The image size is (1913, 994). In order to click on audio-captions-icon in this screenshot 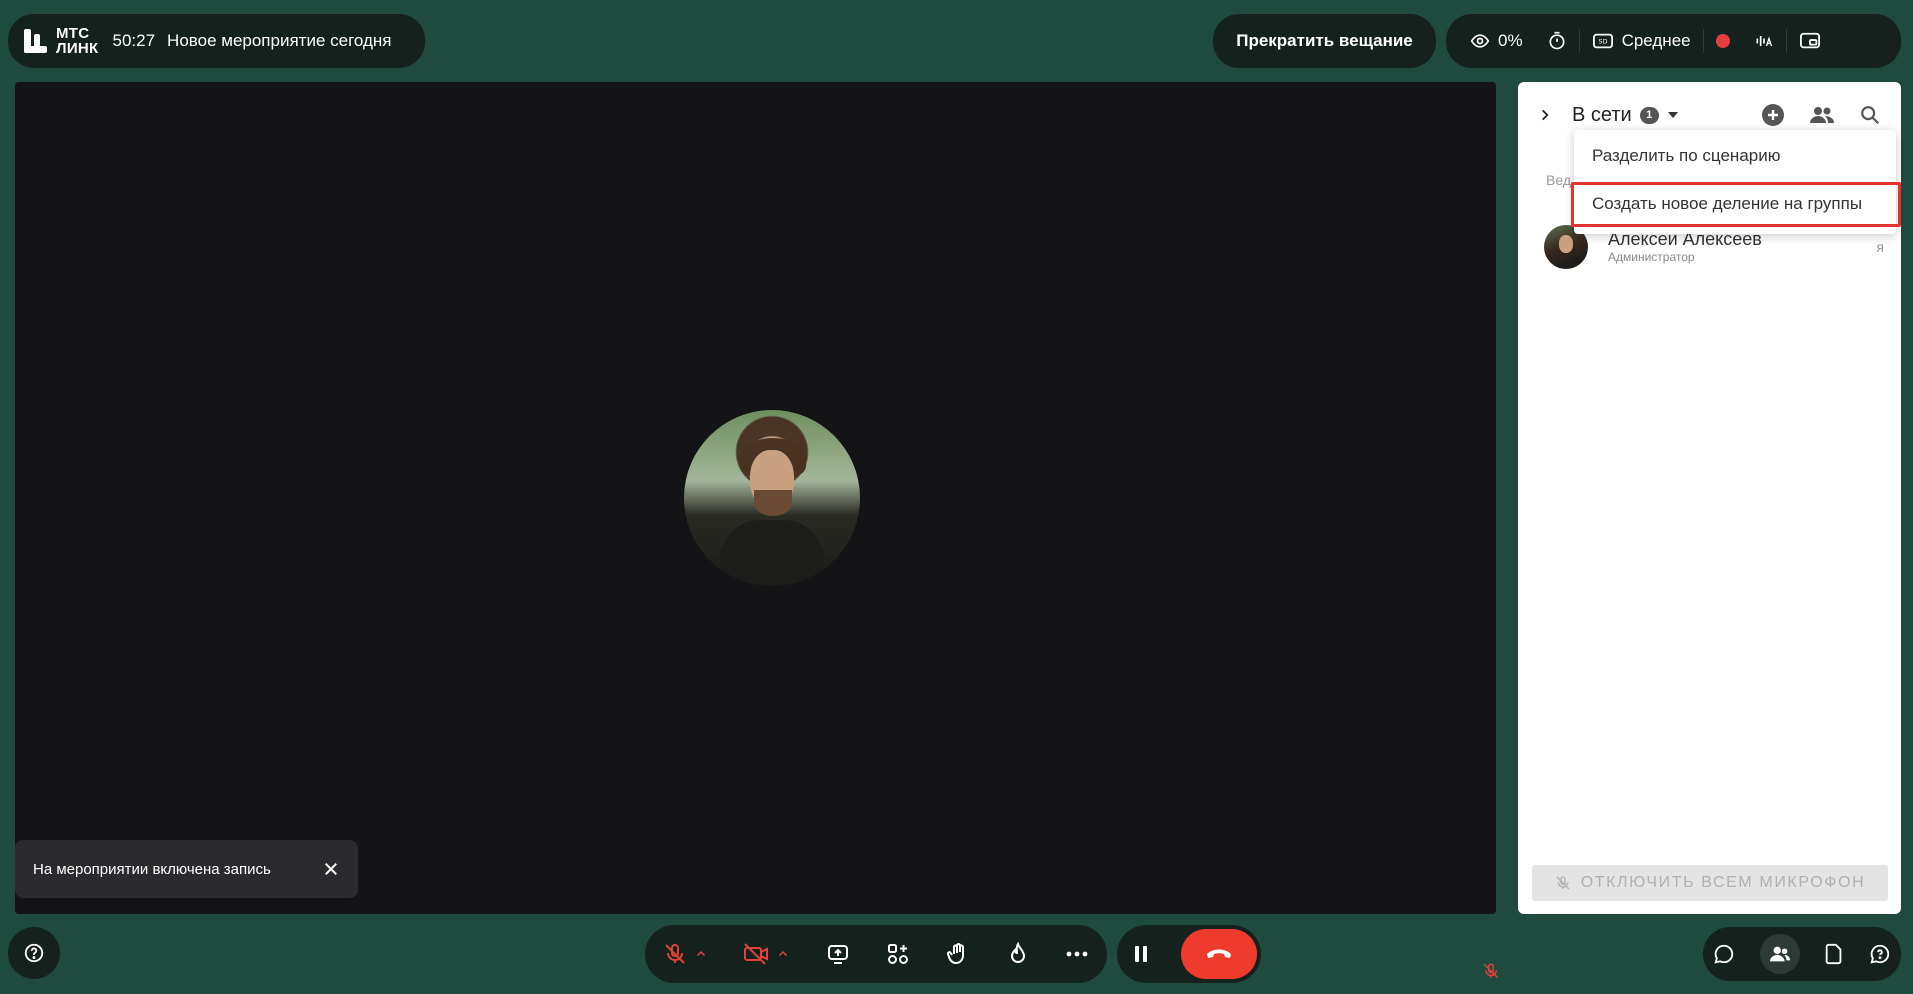, I will do `click(1764, 41)`.